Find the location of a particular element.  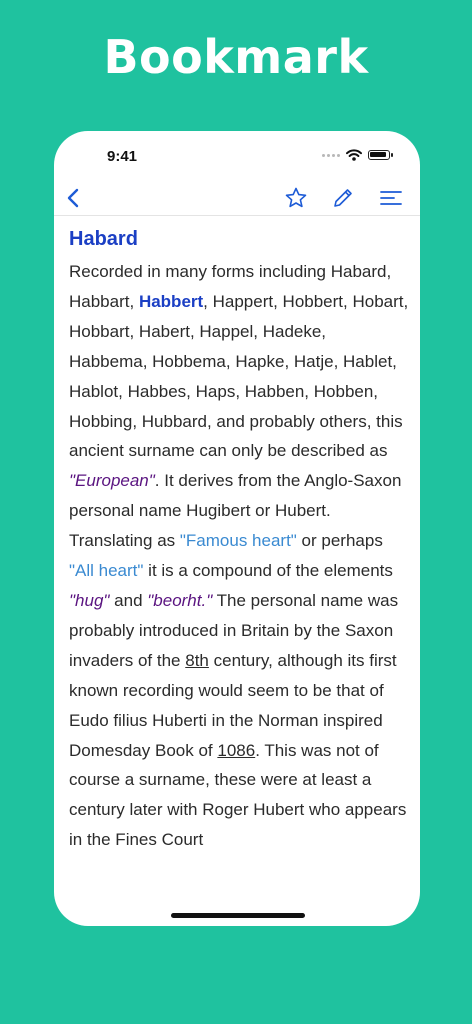

body-text: and is located at coordinates (128, 600).